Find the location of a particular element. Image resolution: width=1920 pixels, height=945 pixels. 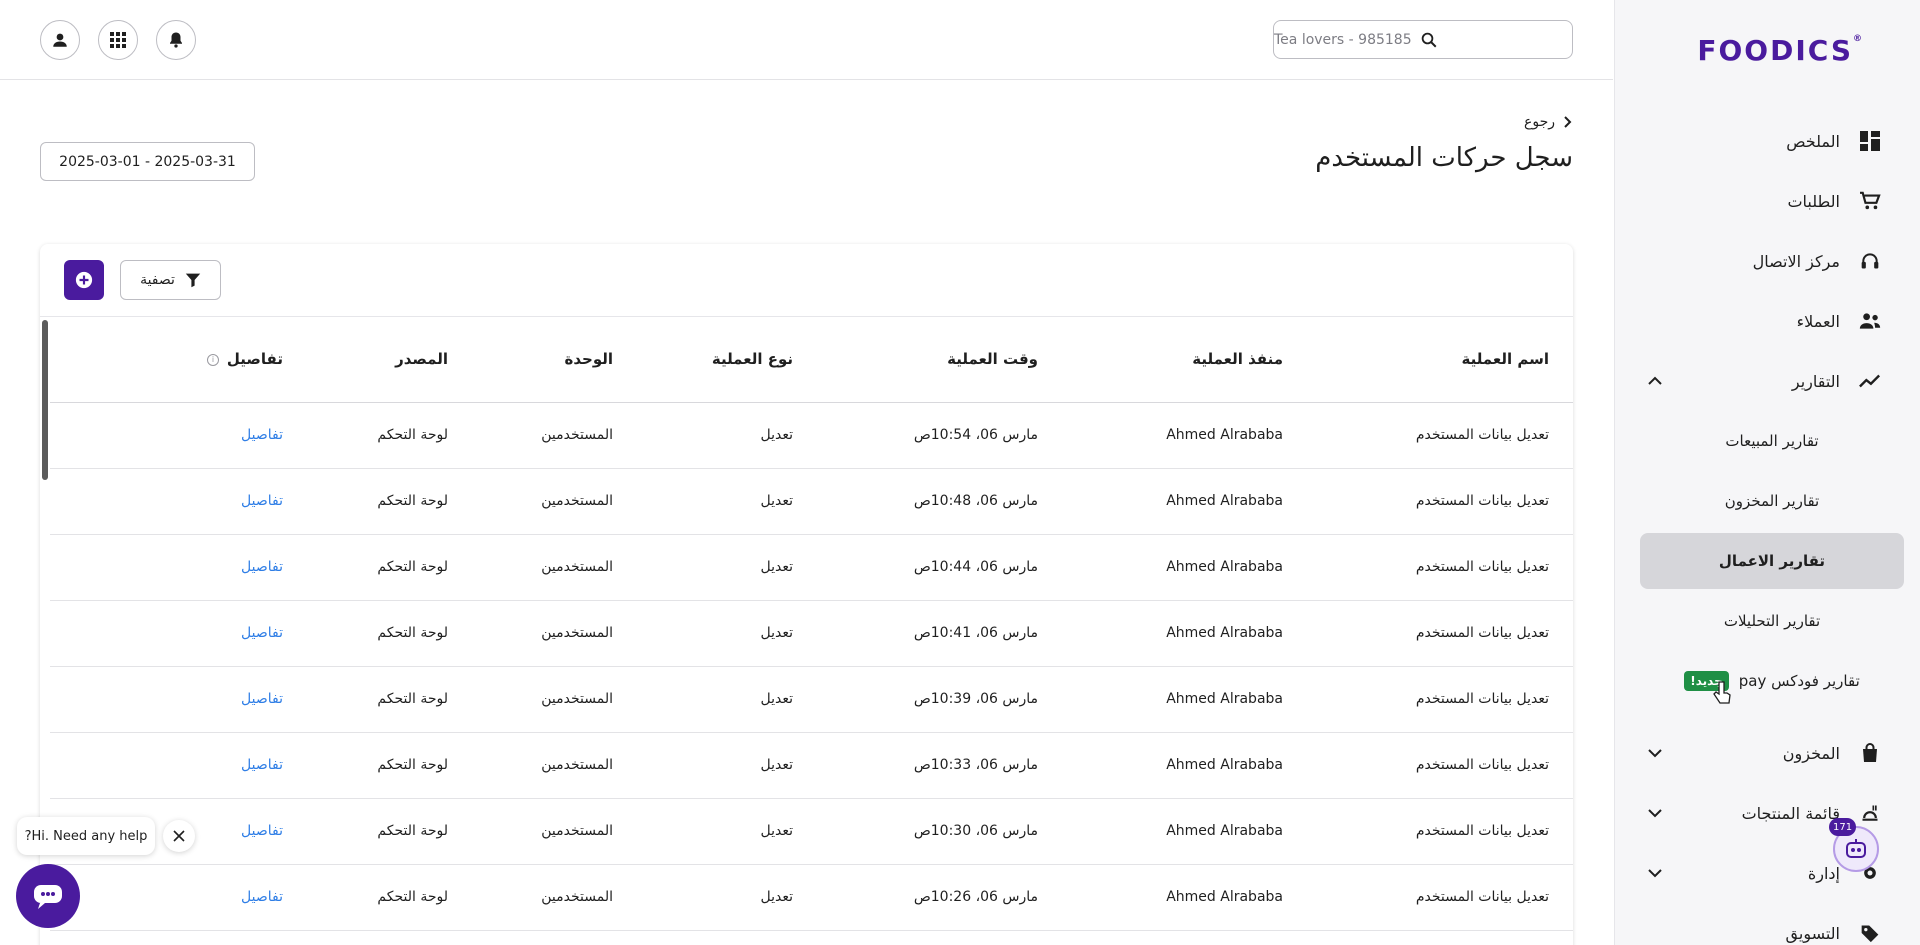

foodics-logo: FOODICS® is located at coordinates (1780, 50).